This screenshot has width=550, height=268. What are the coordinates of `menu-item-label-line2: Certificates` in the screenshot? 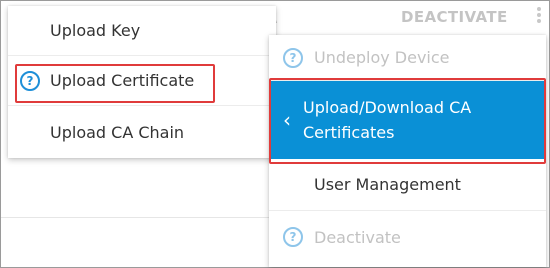 It's located at (349, 132).